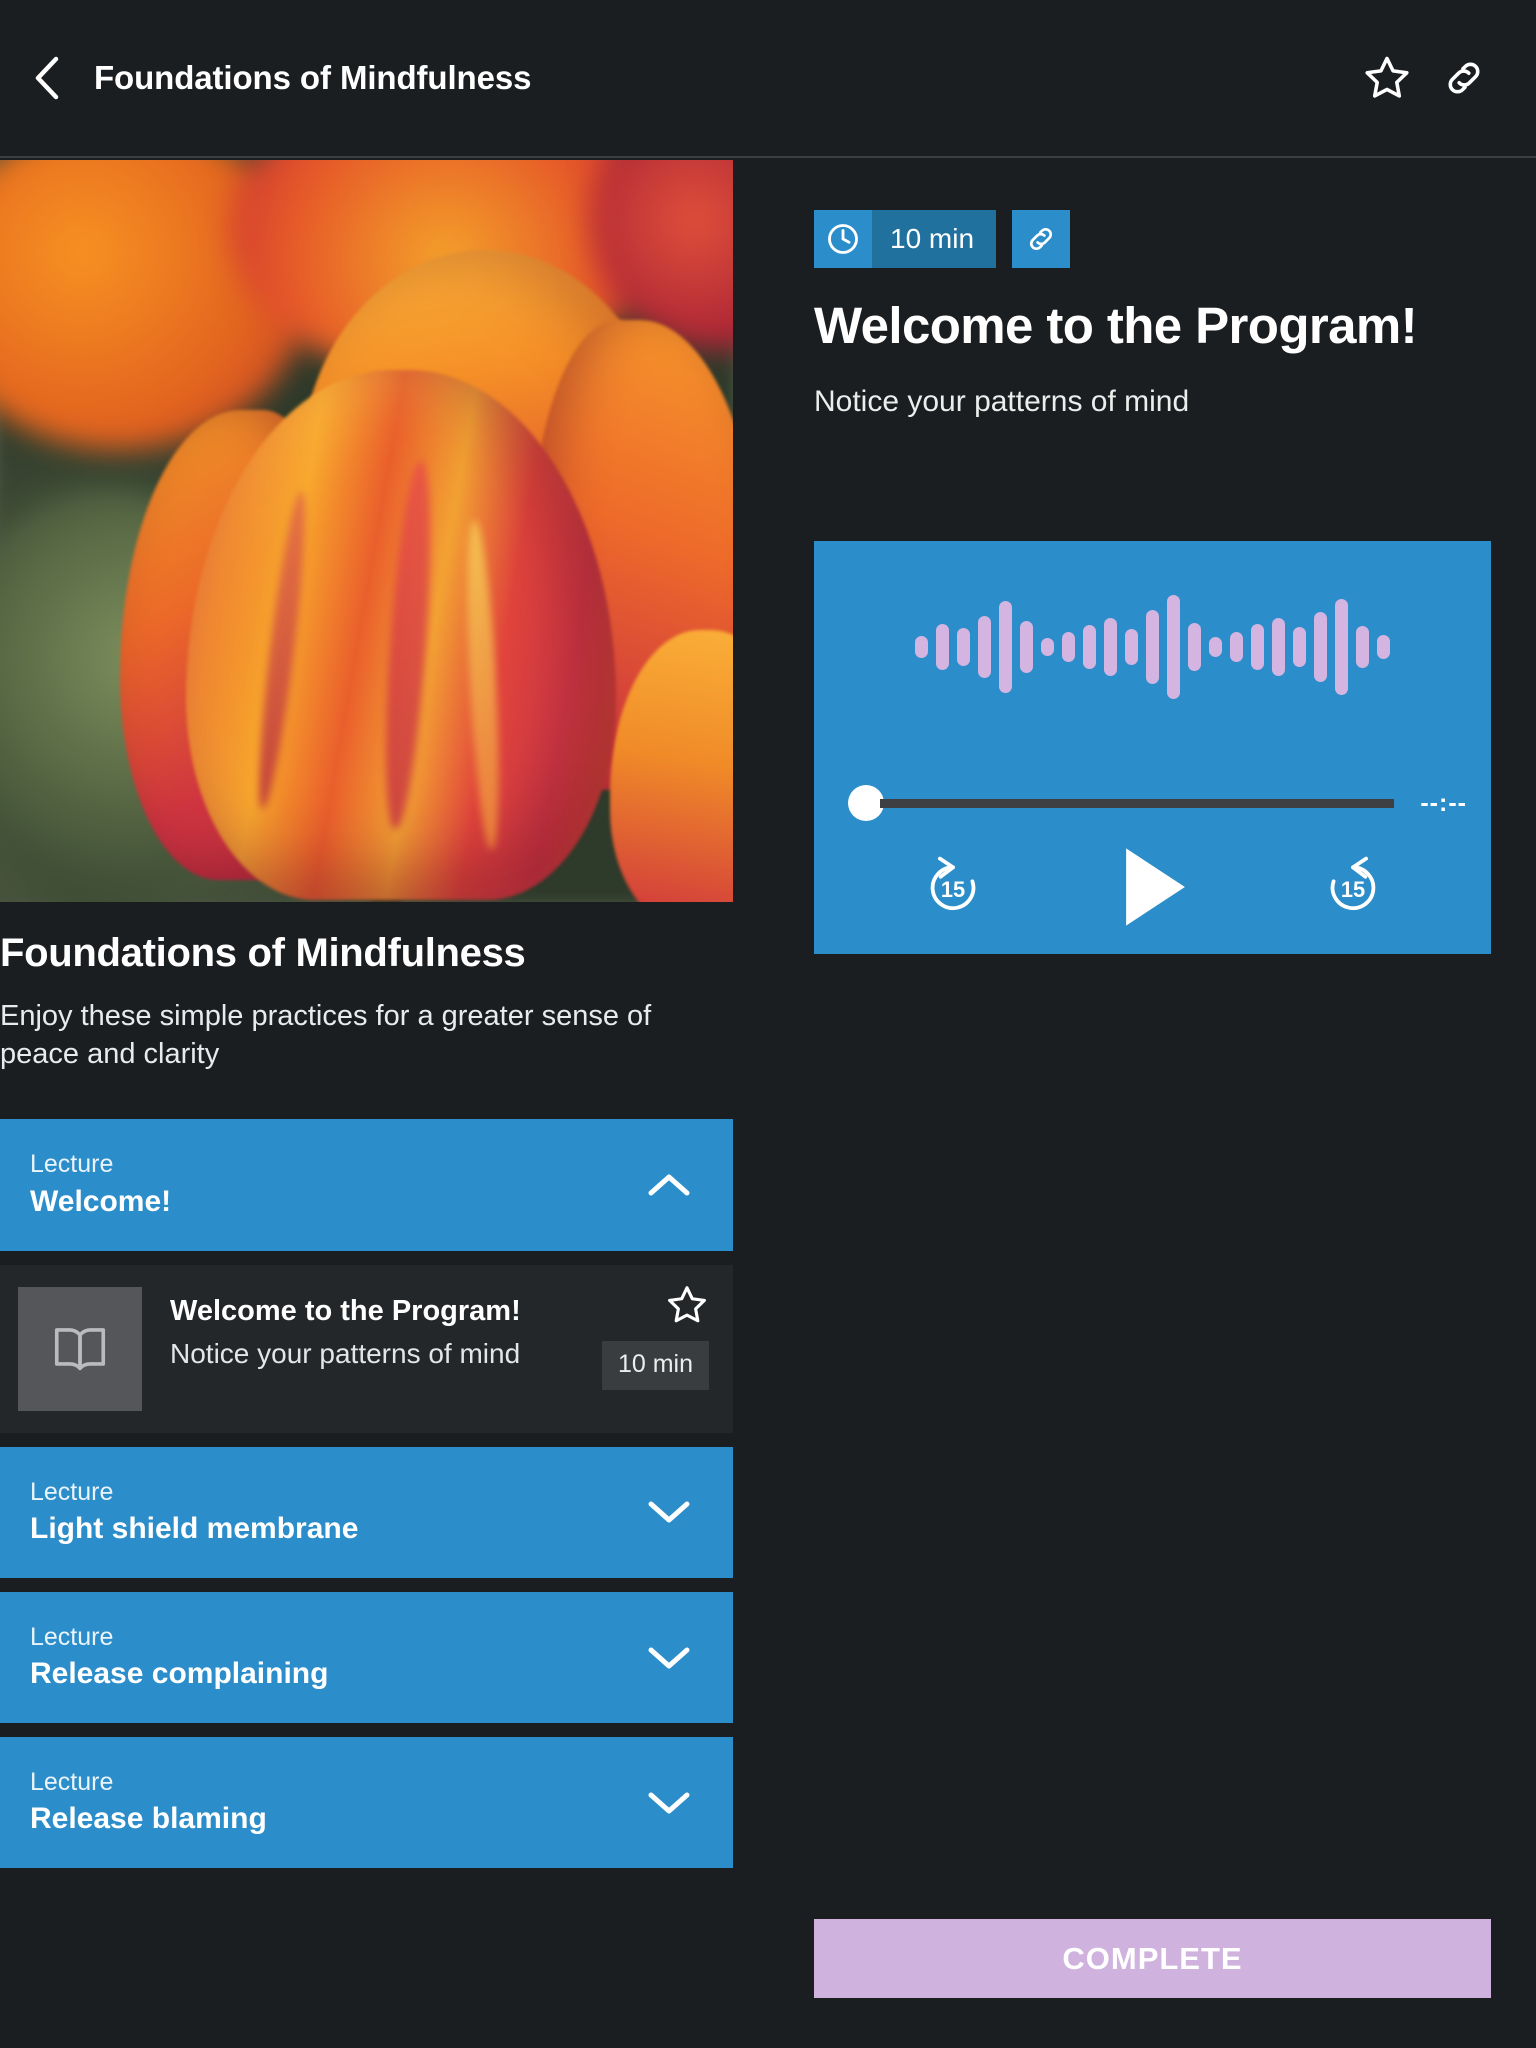 This screenshot has width=1536, height=2048. What do you see at coordinates (194, 1528) in the screenshot?
I see `lecture-name: Light shield membrane` at bounding box center [194, 1528].